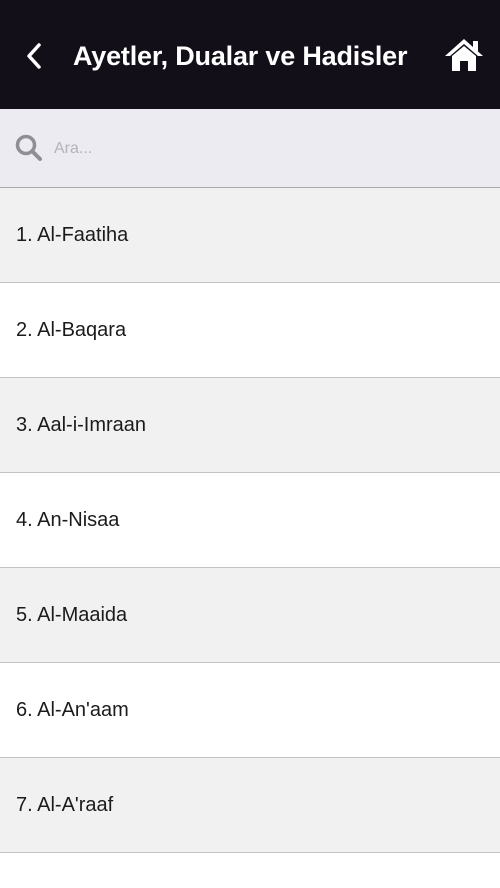 Image resolution: width=500 pixels, height=888 pixels. Describe the element at coordinates (250, 805) in the screenshot. I see `list-item: 7. Al-A'raaf` at that location.